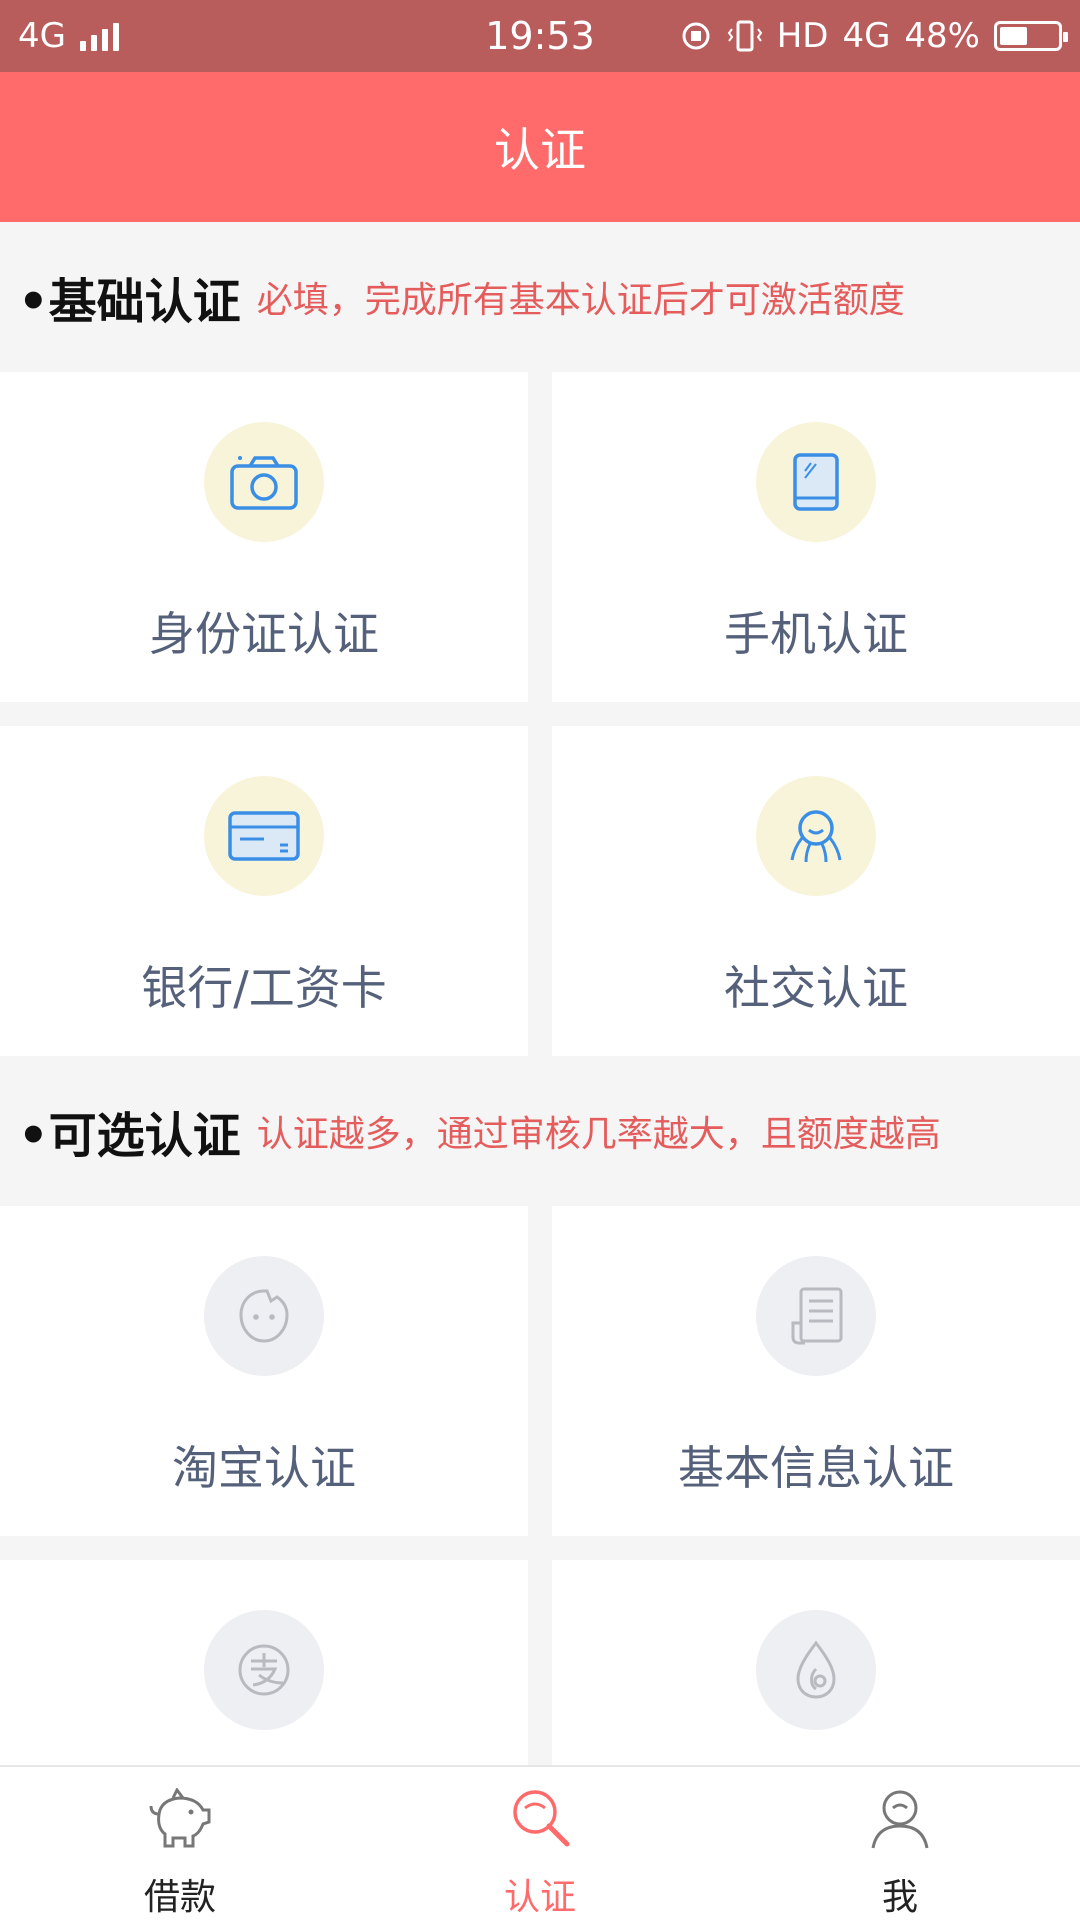 This screenshot has height=1920, width=1080. What do you see at coordinates (540, 150) in the screenshot?
I see `page-title: 认证` at bounding box center [540, 150].